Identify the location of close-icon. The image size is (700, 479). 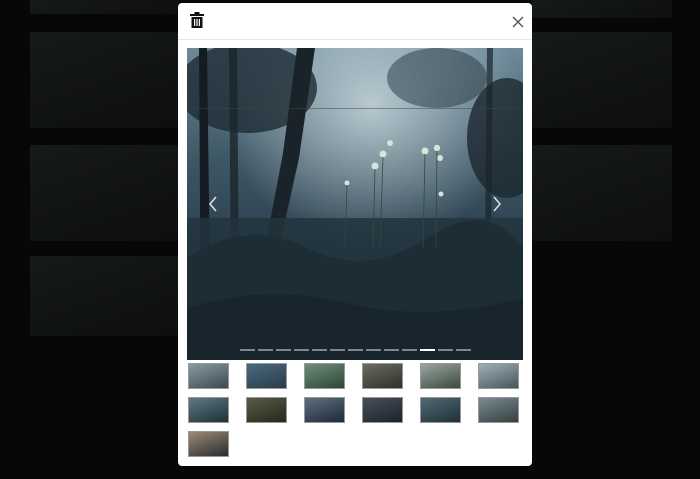
(518, 22).